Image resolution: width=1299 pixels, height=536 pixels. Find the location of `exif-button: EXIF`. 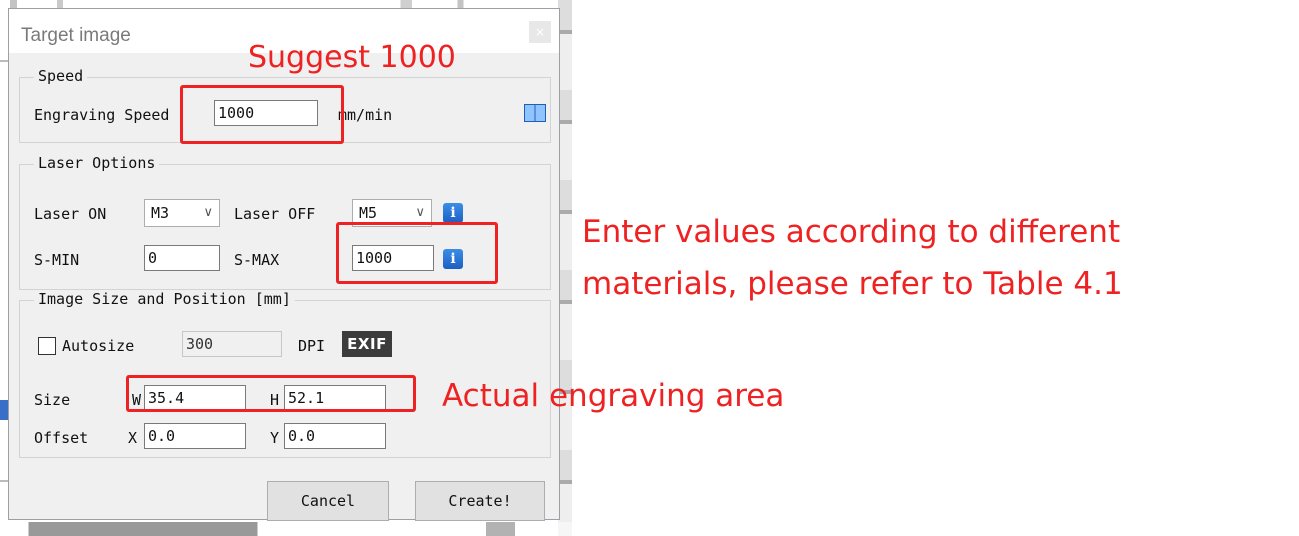

exif-button: EXIF is located at coordinates (367, 344).